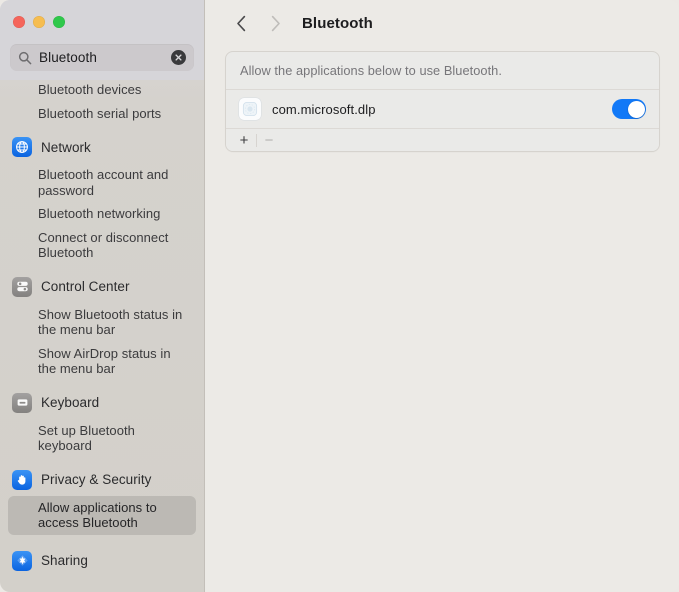  Describe the element at coordinates (96, 479) in the screenshot. I see `sidebar-group-label: Privacy & Security` at that location.